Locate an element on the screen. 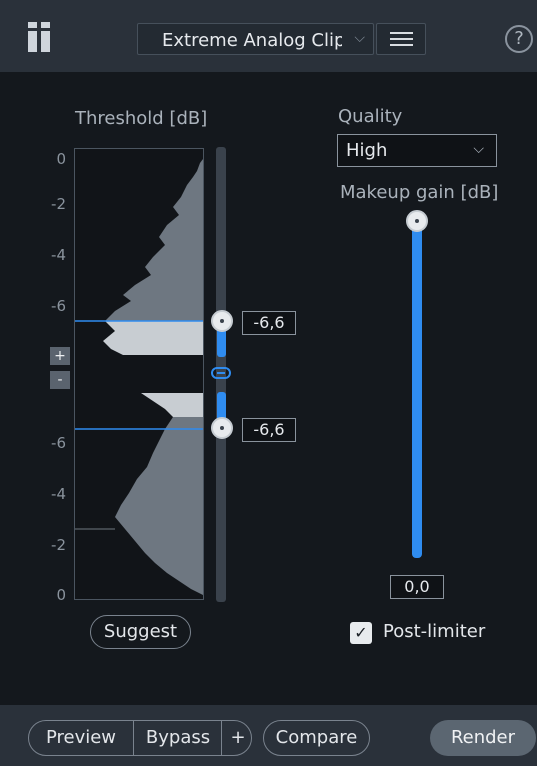  header-bar: Extreme Analog Clipp ⌵ ? is located at coordinates (268, 36).